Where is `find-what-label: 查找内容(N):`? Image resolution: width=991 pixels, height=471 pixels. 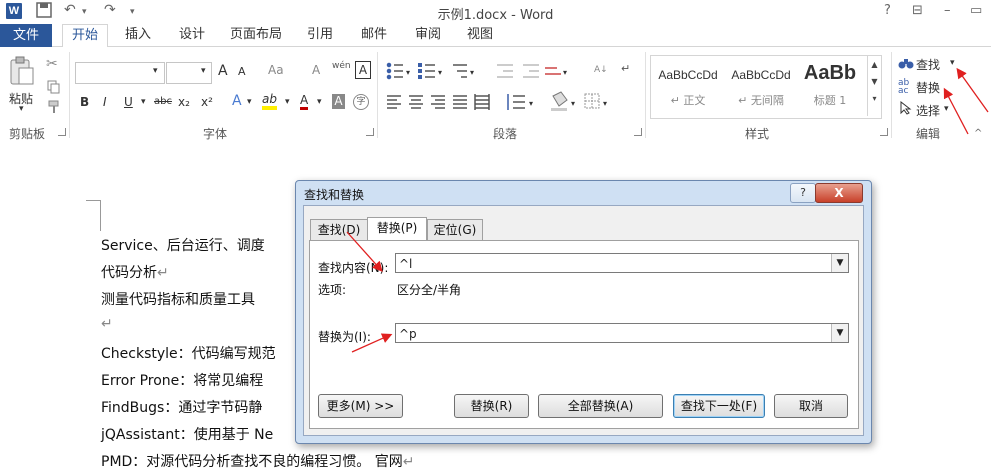
find-what-label: 查找内容(N): is located at coordinates (353, 268).